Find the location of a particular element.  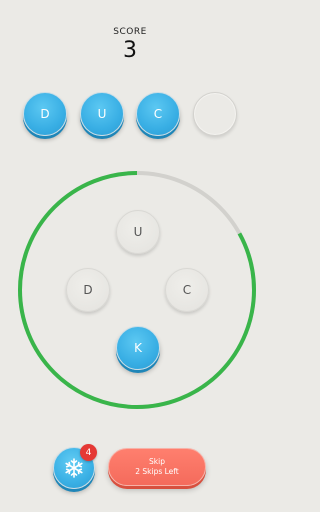

freeze-count-badge: 4 is located at coordinates (88, 452).